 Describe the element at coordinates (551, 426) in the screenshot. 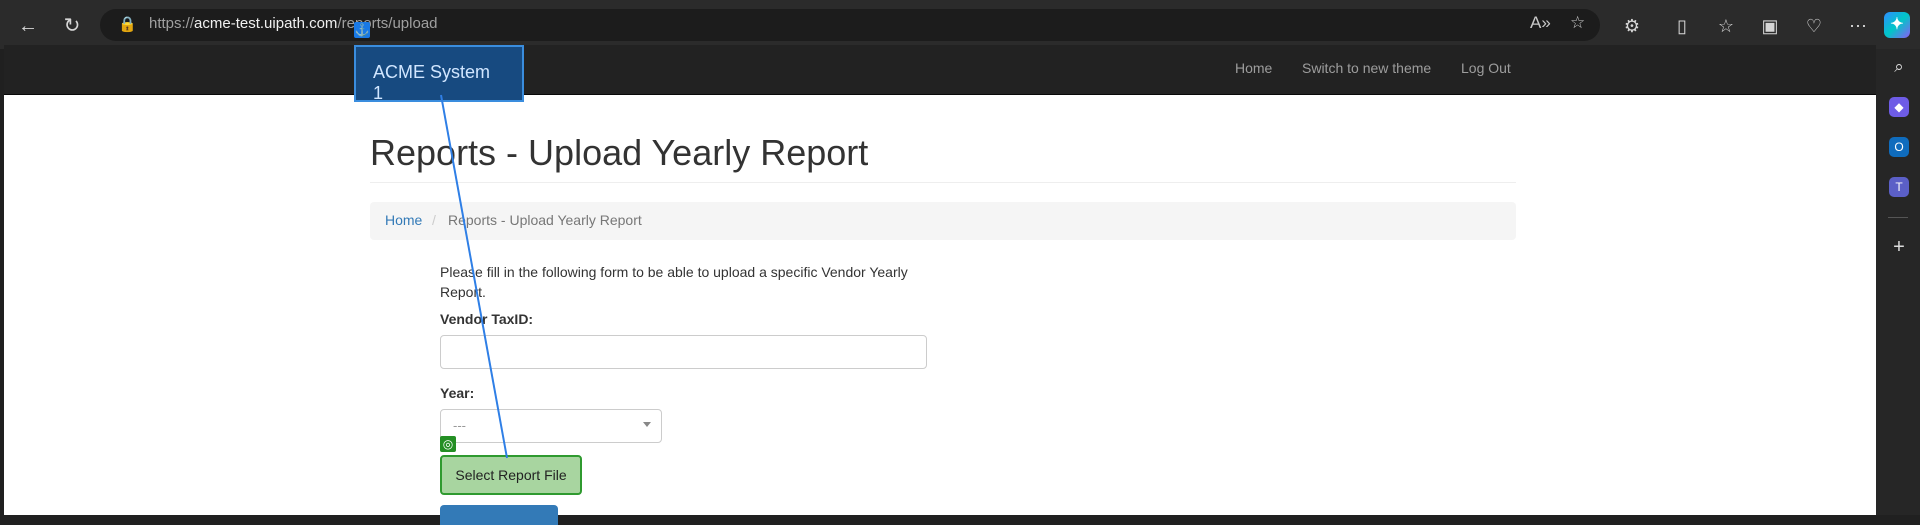

I see `year-select: ---` at that location.